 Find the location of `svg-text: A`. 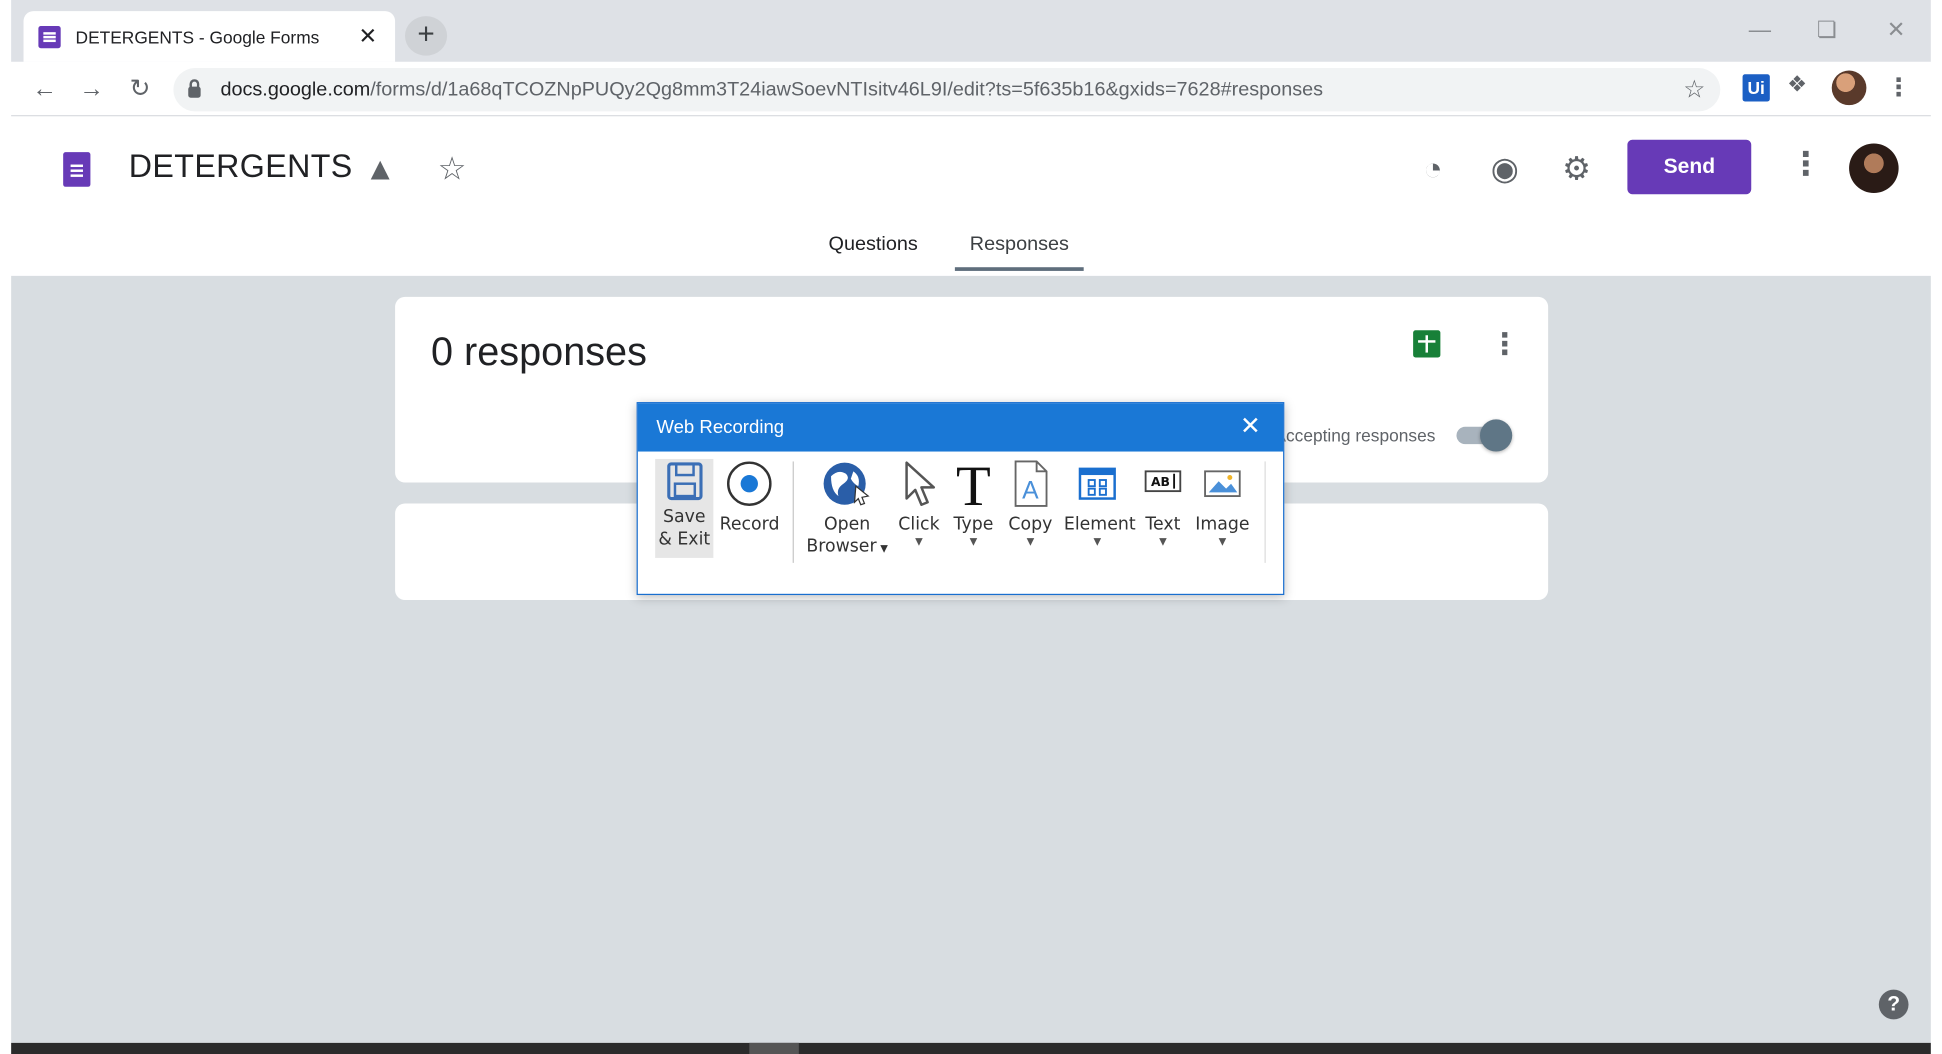

svg-text: A is located at coordinates (1030, 491).